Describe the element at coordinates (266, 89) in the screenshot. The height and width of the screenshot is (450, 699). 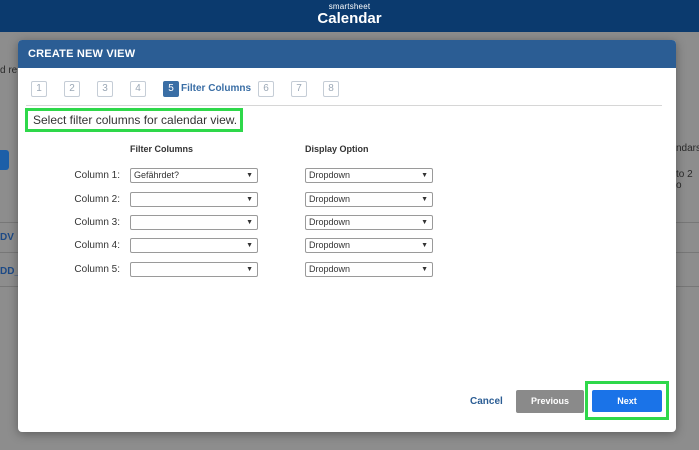
I see `step-6: 6` at that location.